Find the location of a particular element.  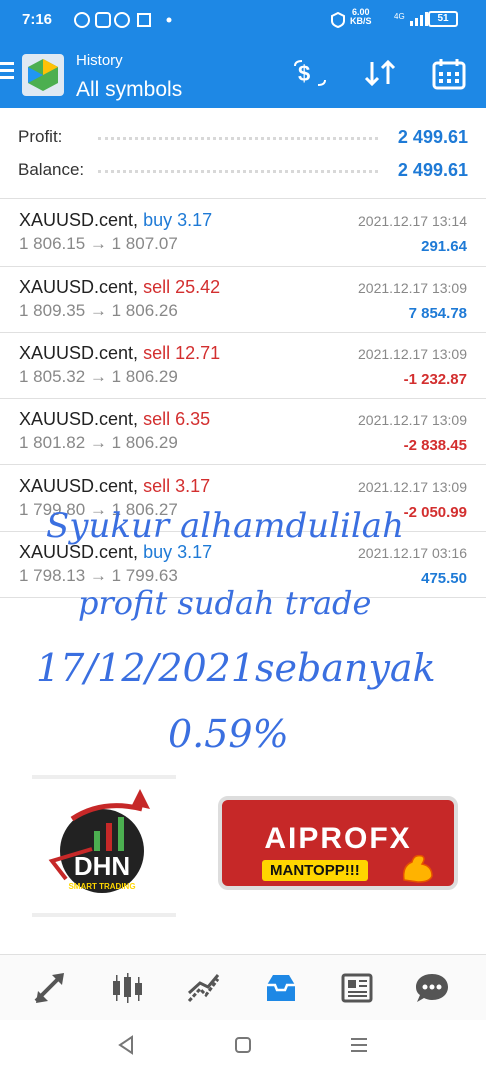

trade-profit: 291.64 is located at coordinates (444, 246).